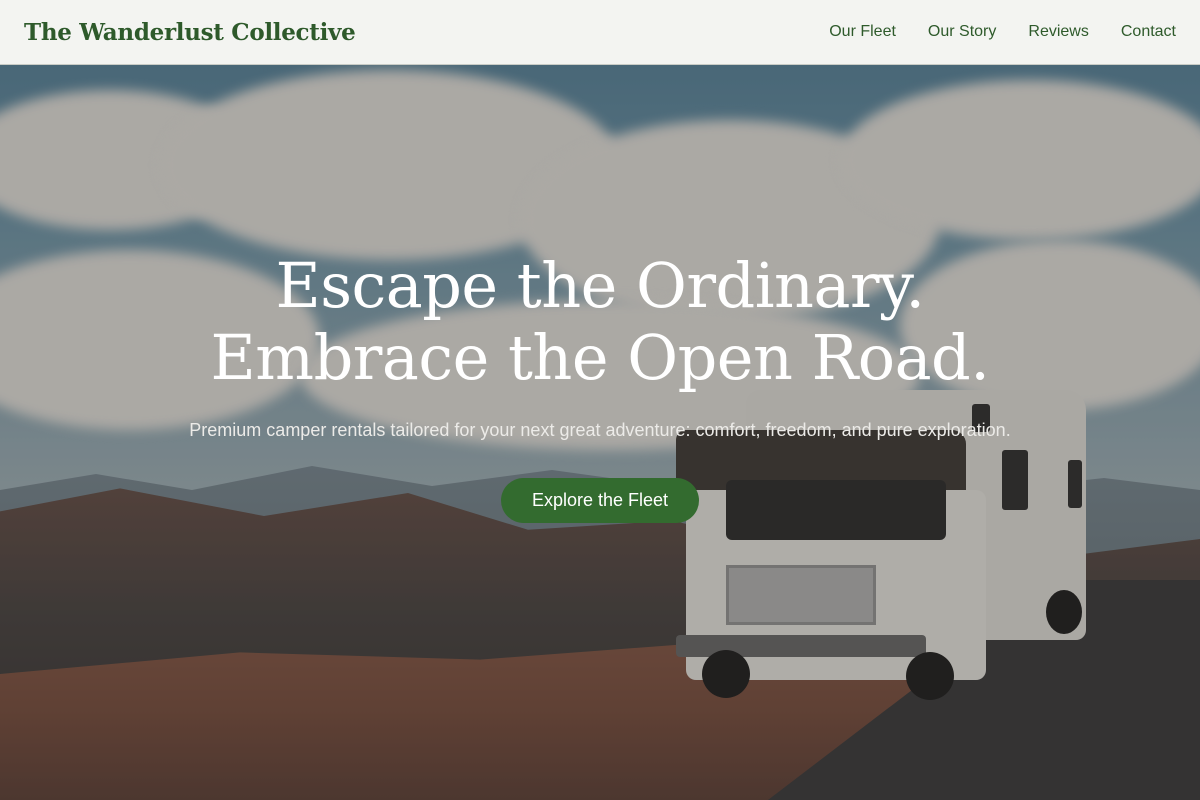  I want to click on nav-link-contact: Contact, so click(1148, 32).